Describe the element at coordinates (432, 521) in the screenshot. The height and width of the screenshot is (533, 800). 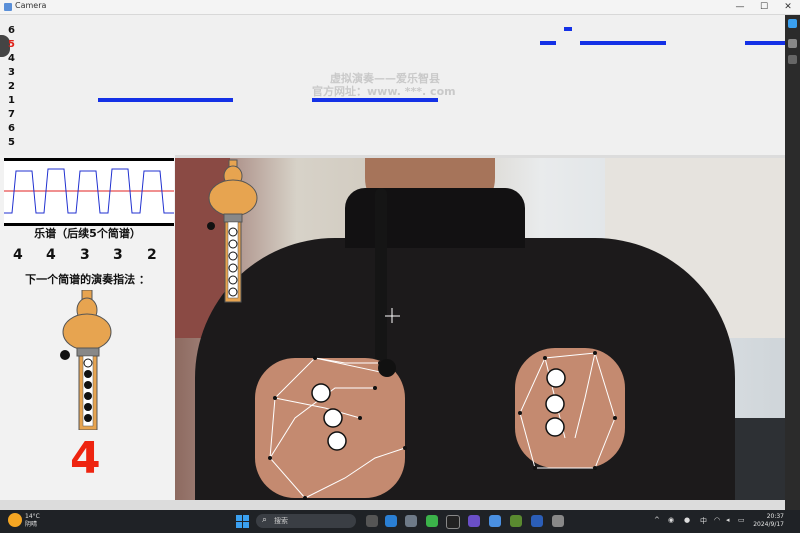
I see `wechat-icon` at that location.